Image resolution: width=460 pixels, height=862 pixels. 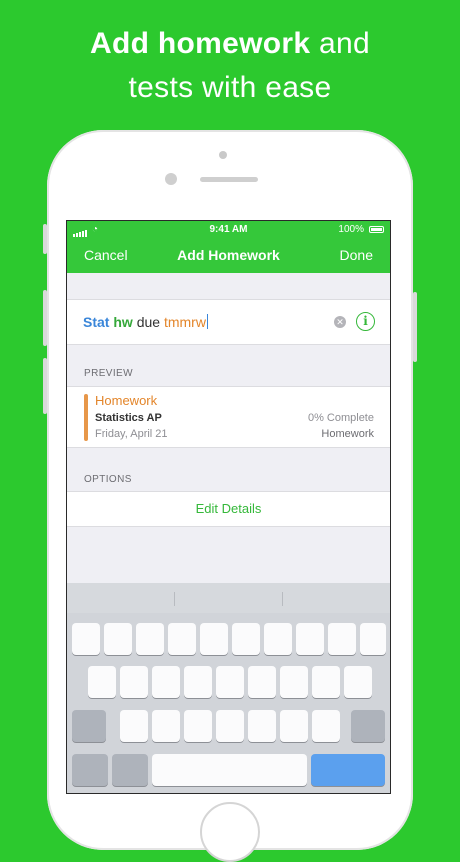 I want to click on info-icon: i, so click(x=365, y=321).